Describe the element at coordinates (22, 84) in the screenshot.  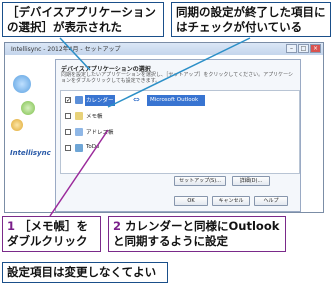
I see `globe-icon` at that location.